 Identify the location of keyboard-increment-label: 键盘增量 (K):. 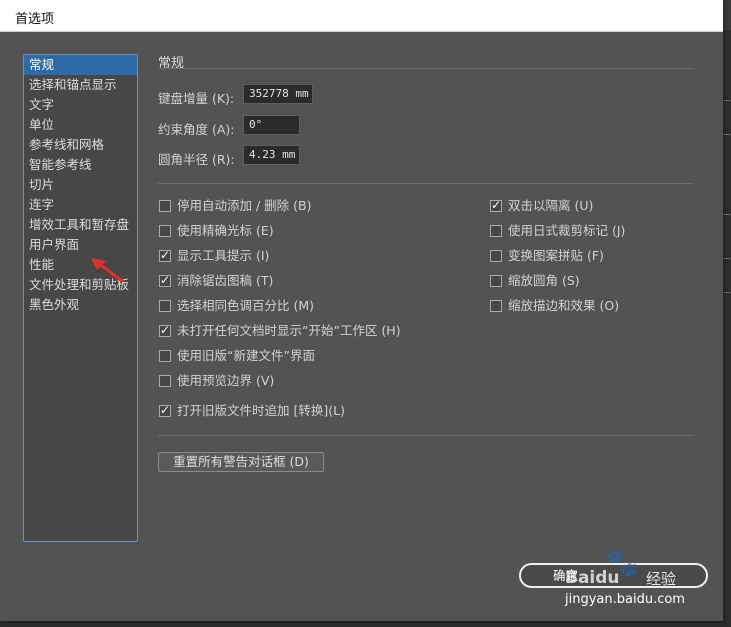
(196, 98).